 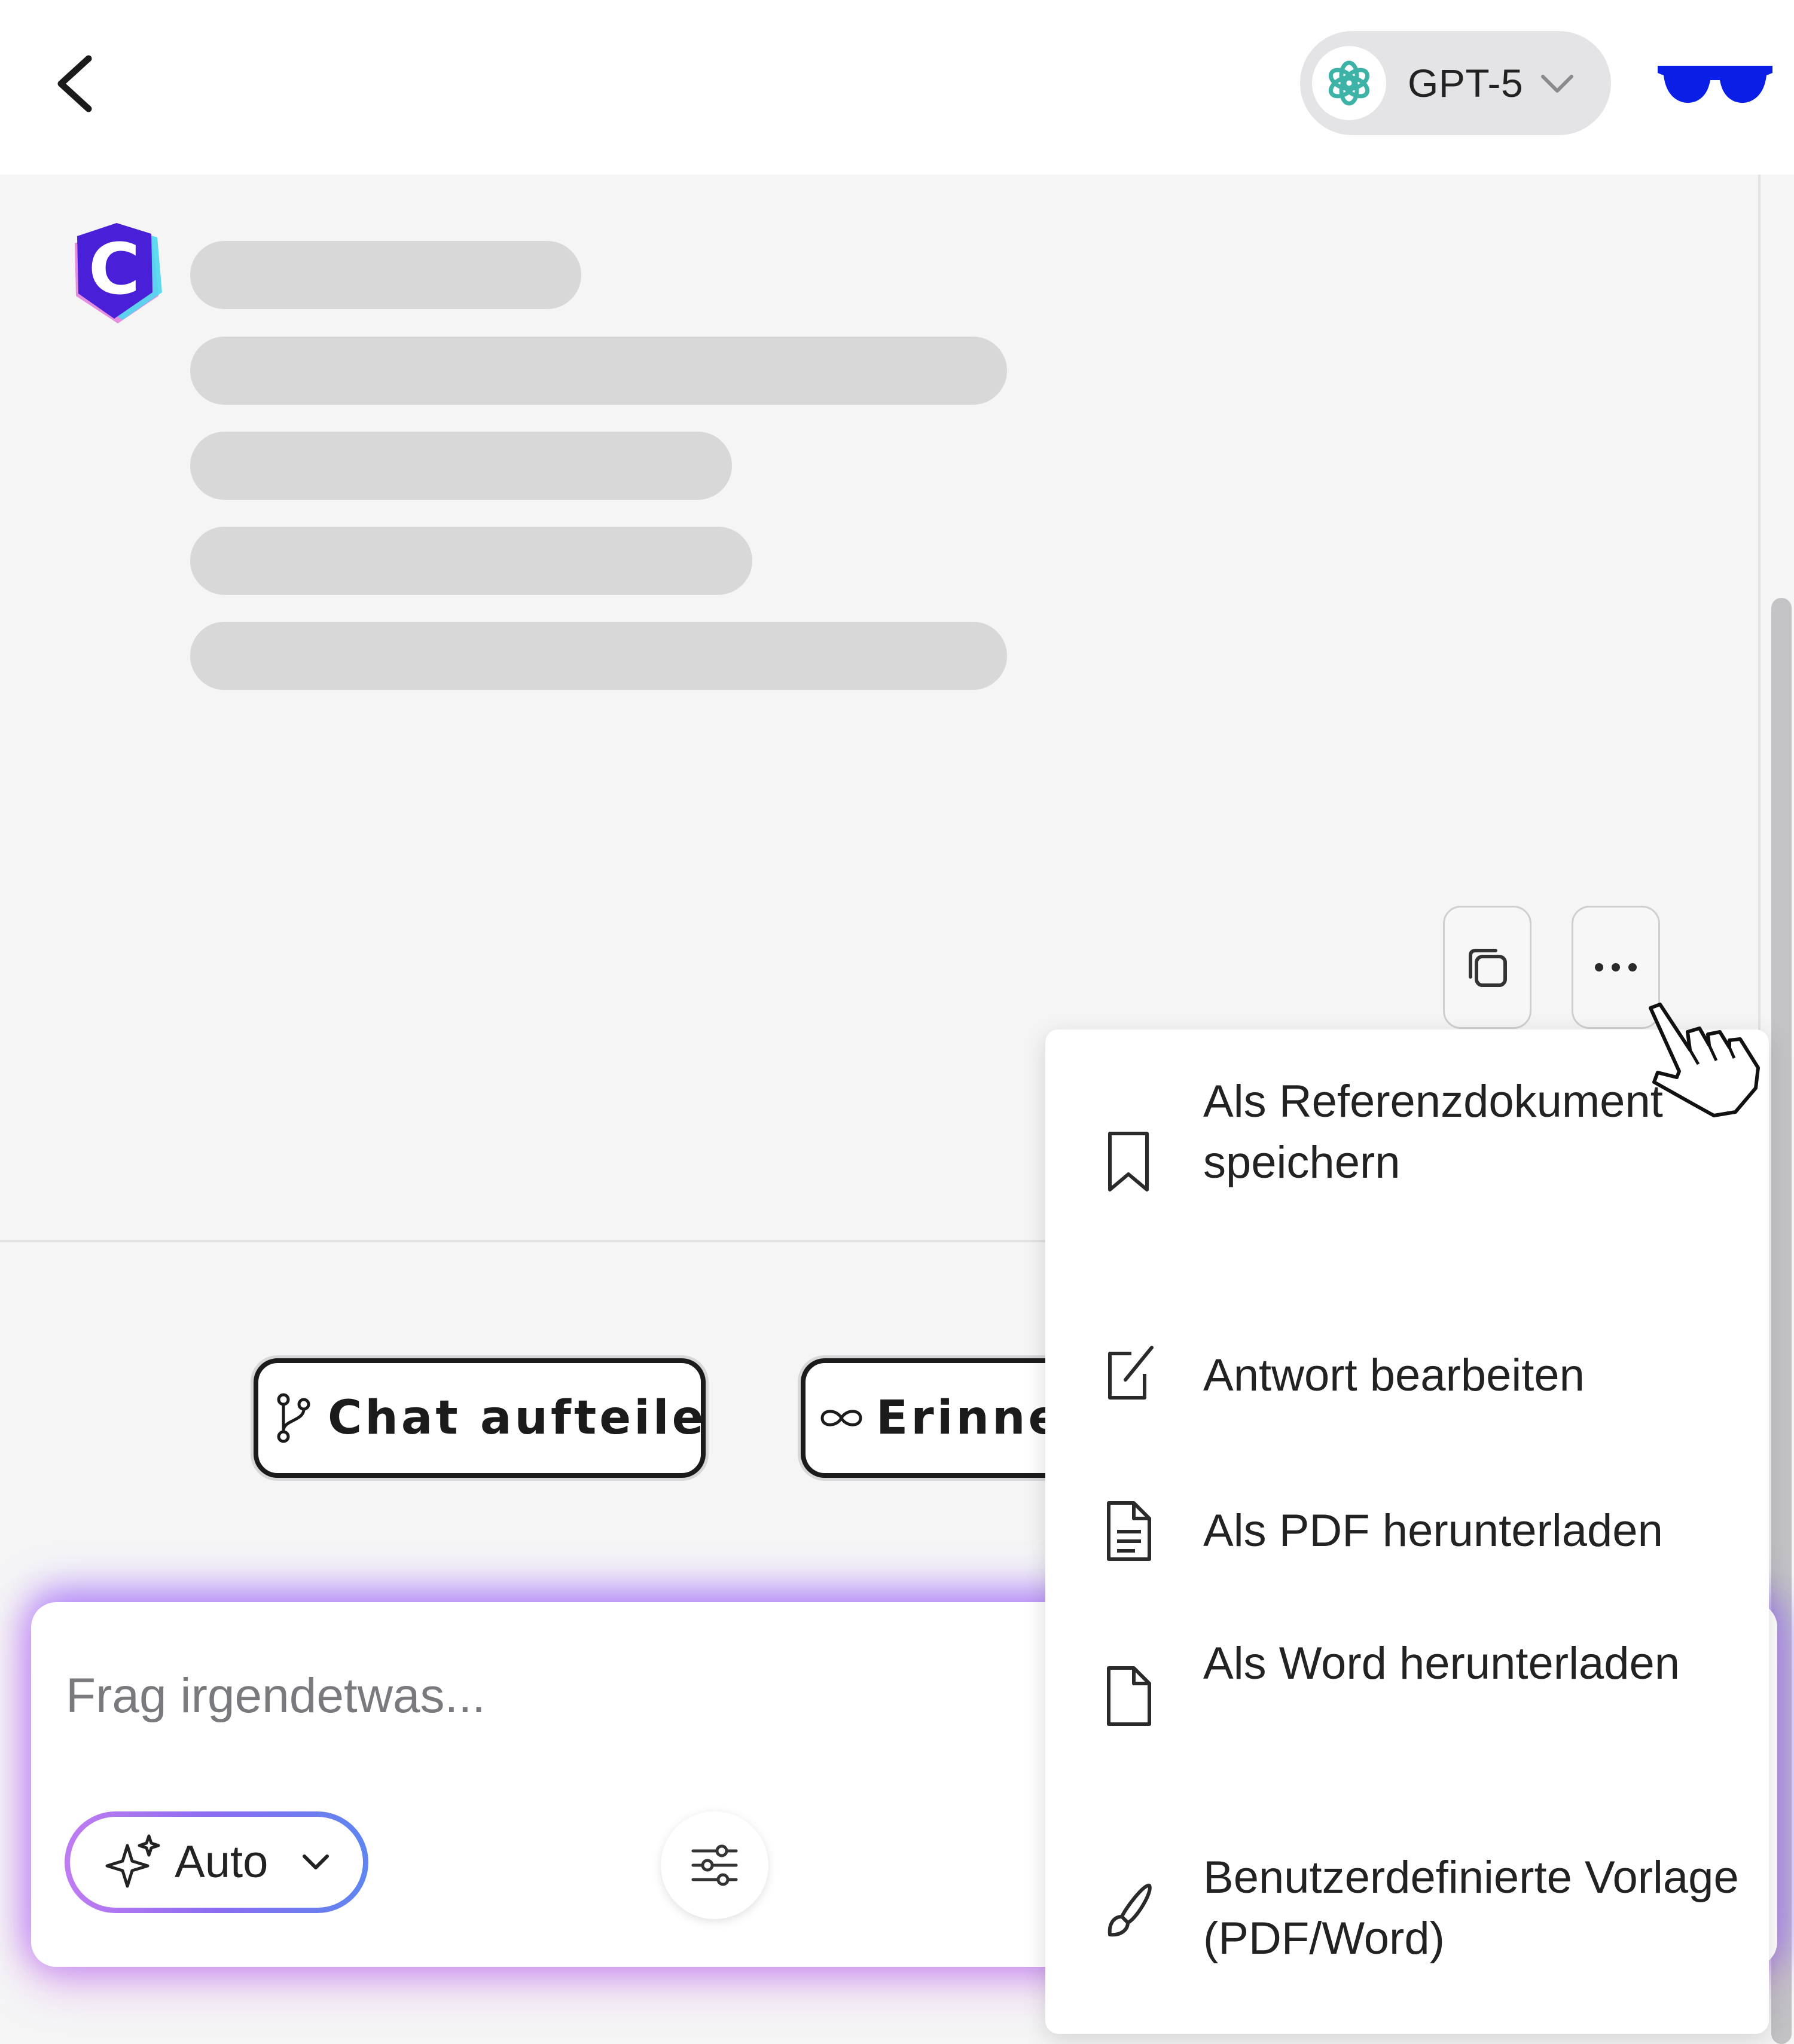 I want to click on settings-button, so click(x=714, y=1865).